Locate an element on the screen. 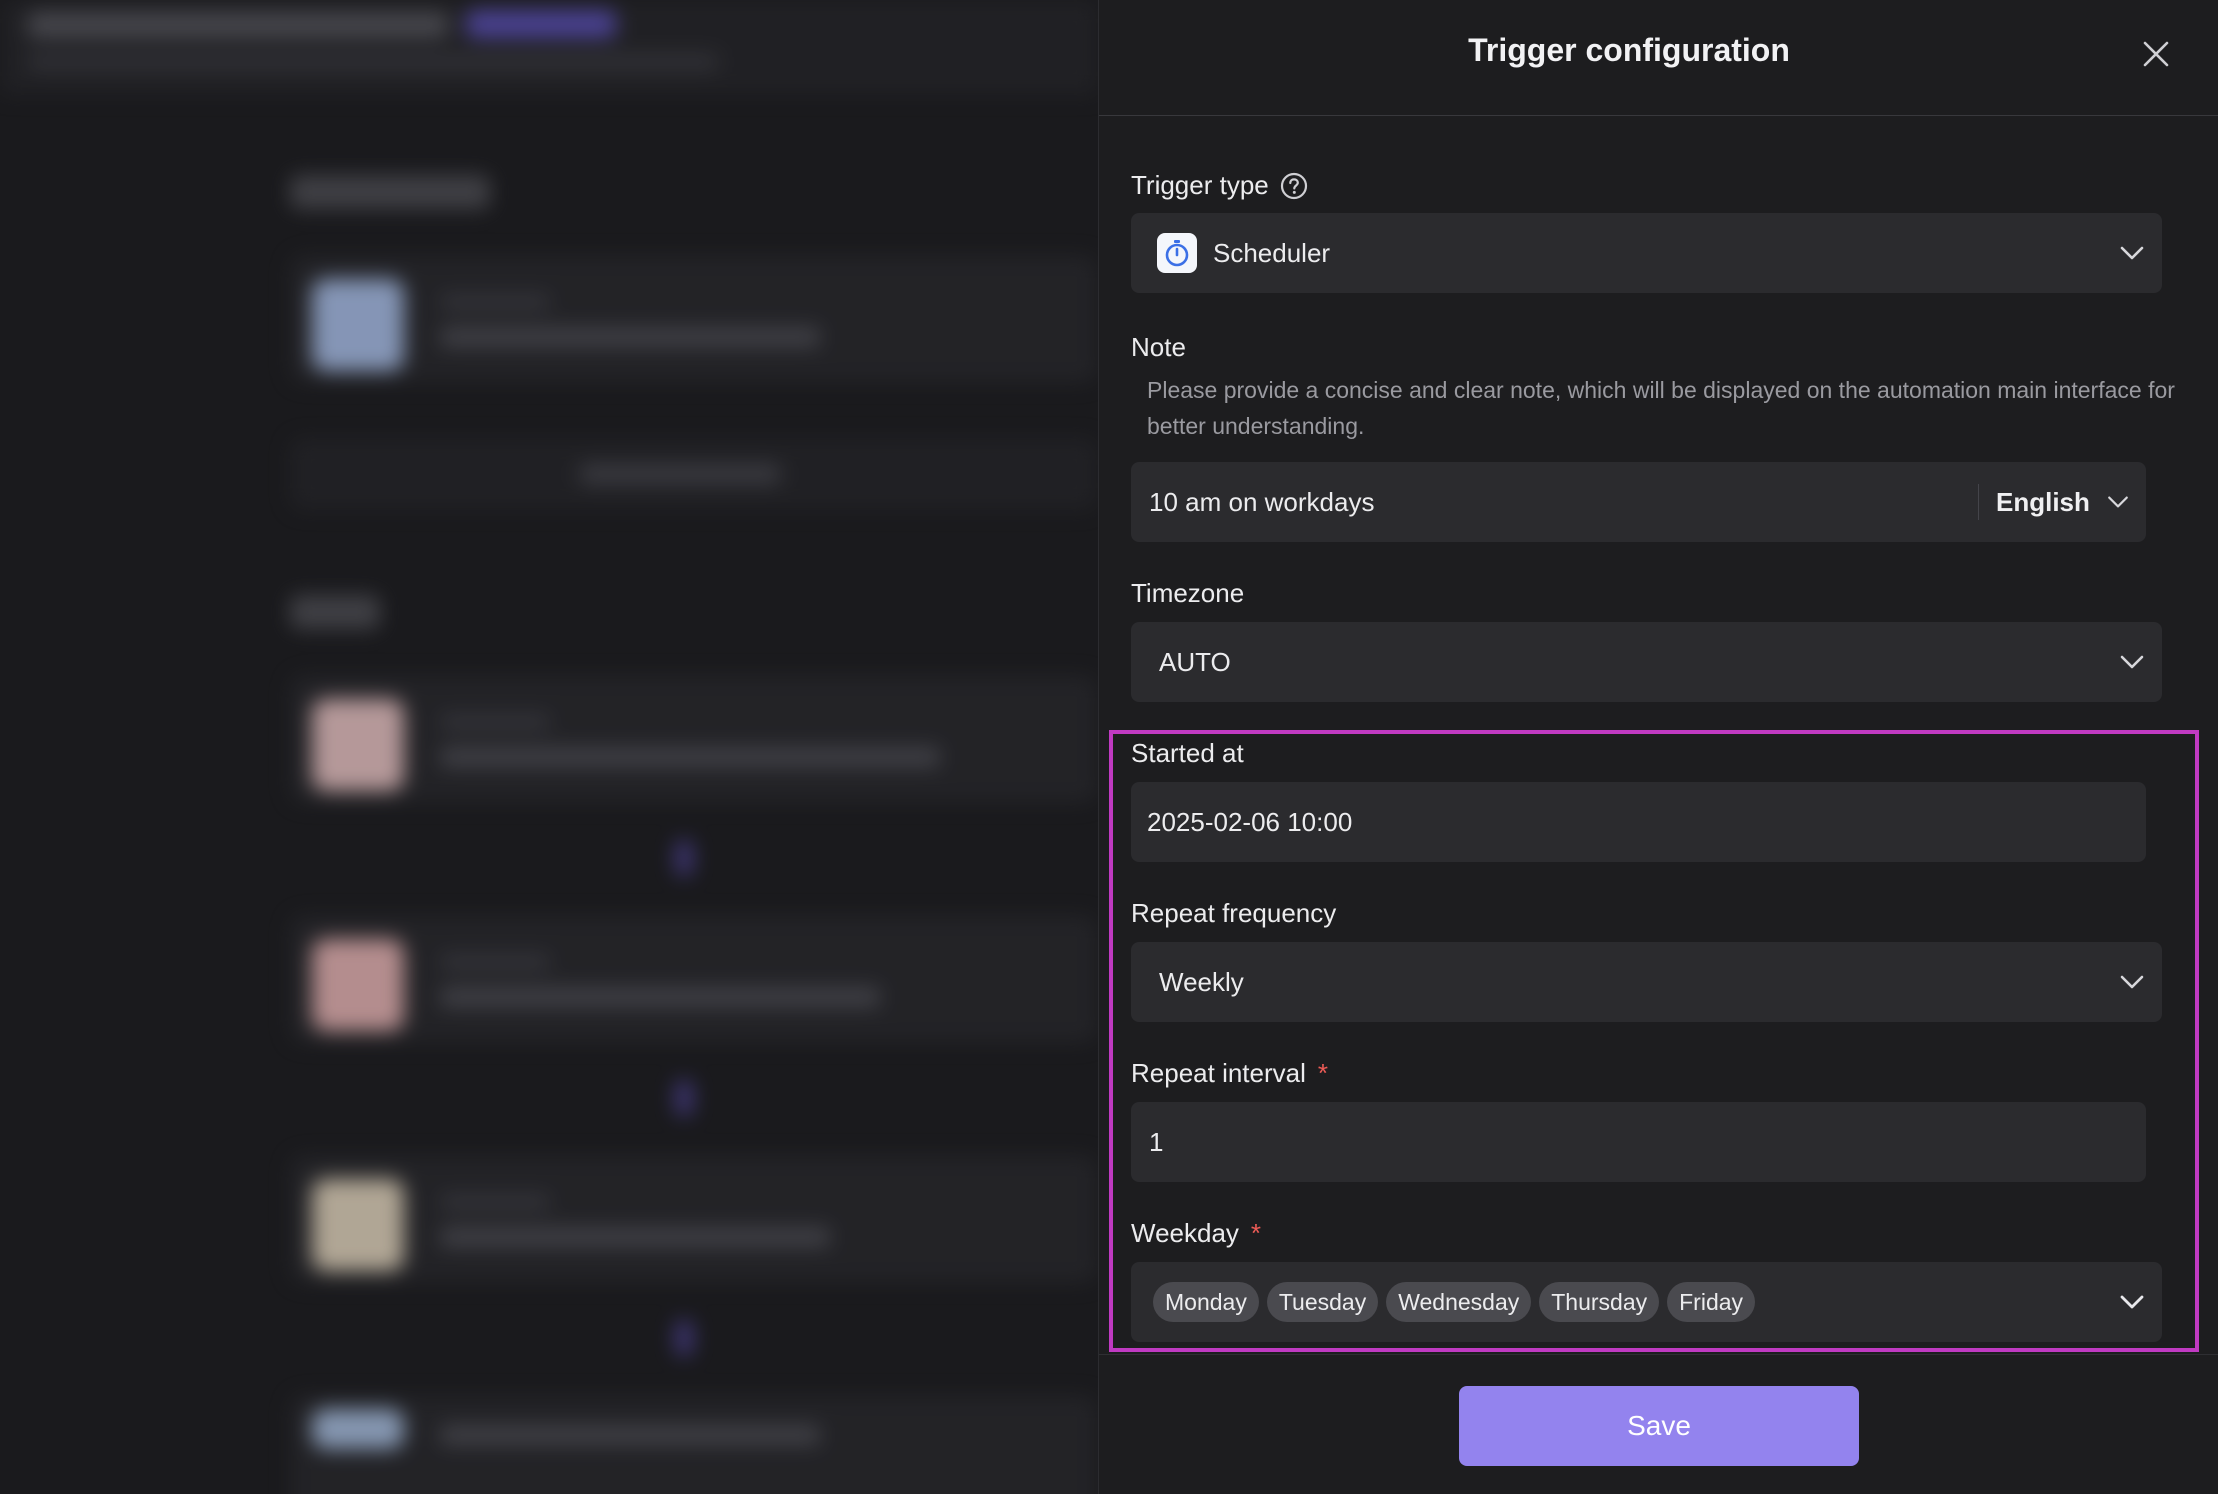 The width and height of the screenshot is (2218, 1494). close-icon is located at coordinates (2156, 54).